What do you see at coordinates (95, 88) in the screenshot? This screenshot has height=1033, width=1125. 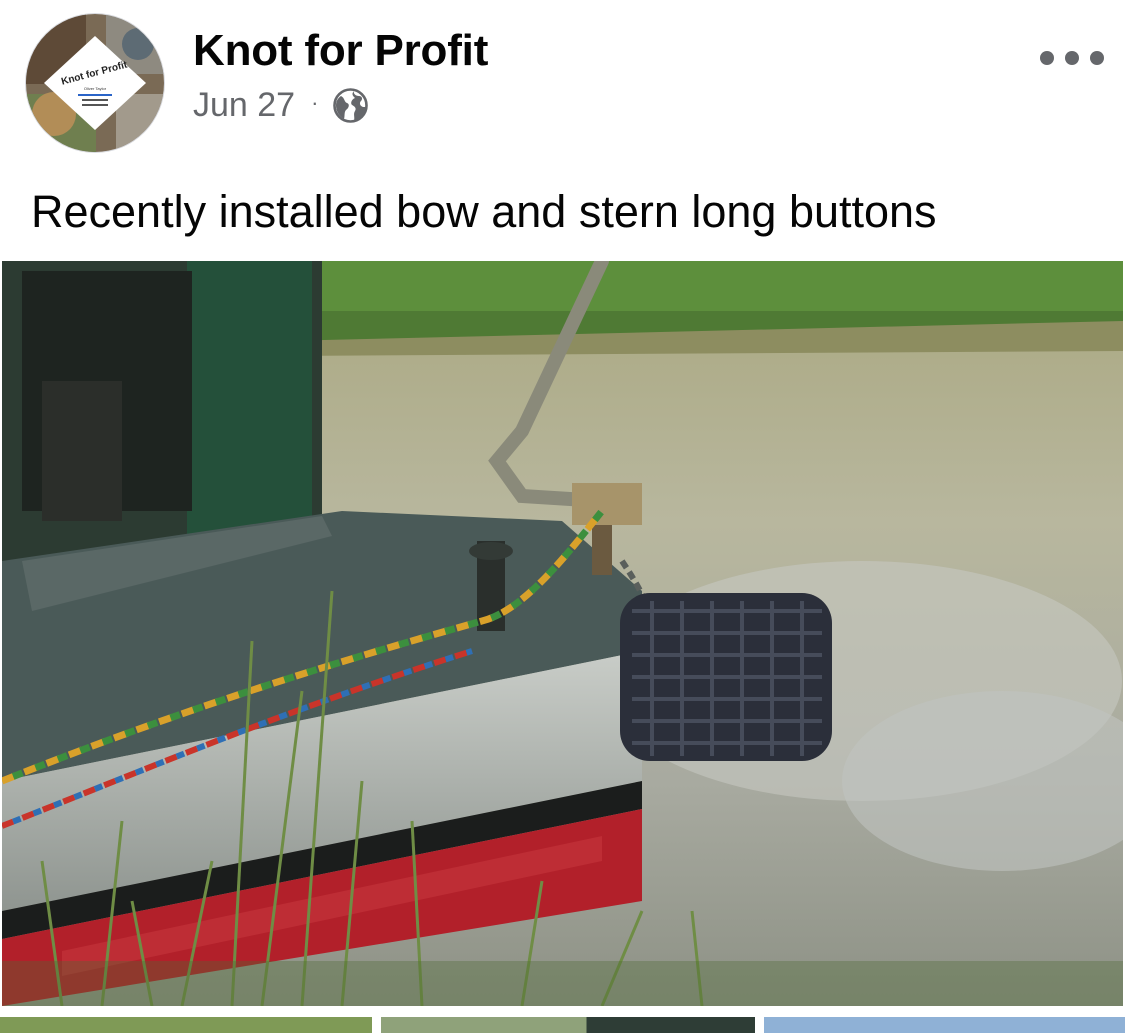 I see `avatar-logo-subtext: Oliver Taylor` at bounding box center [95, 88].